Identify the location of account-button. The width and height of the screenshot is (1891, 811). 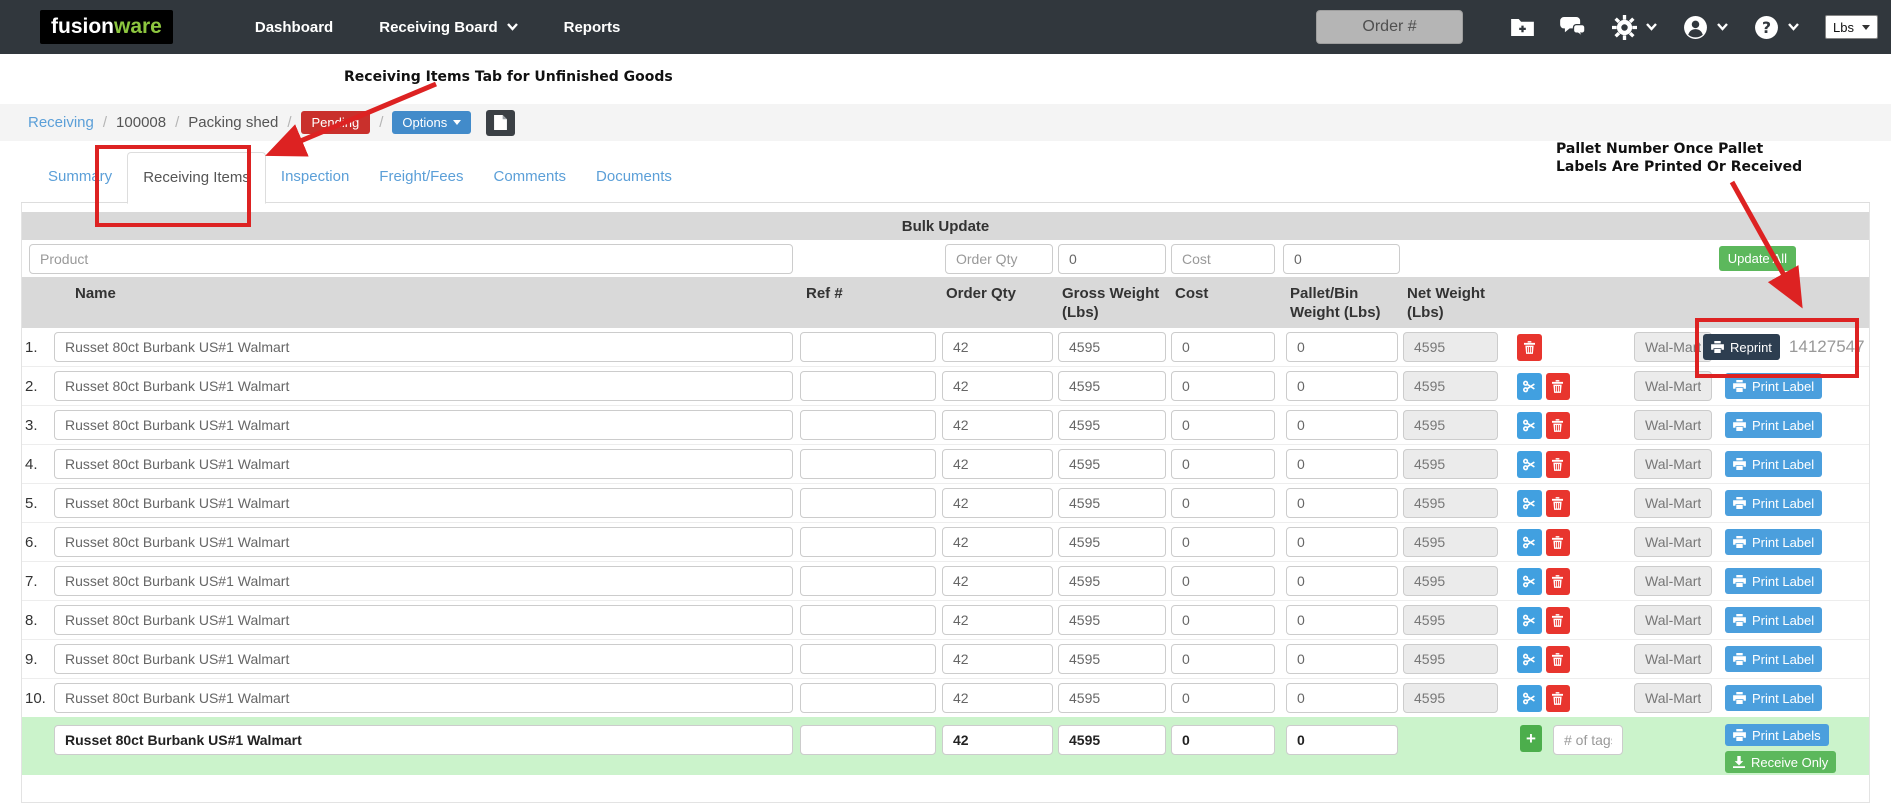
(1705, 27).